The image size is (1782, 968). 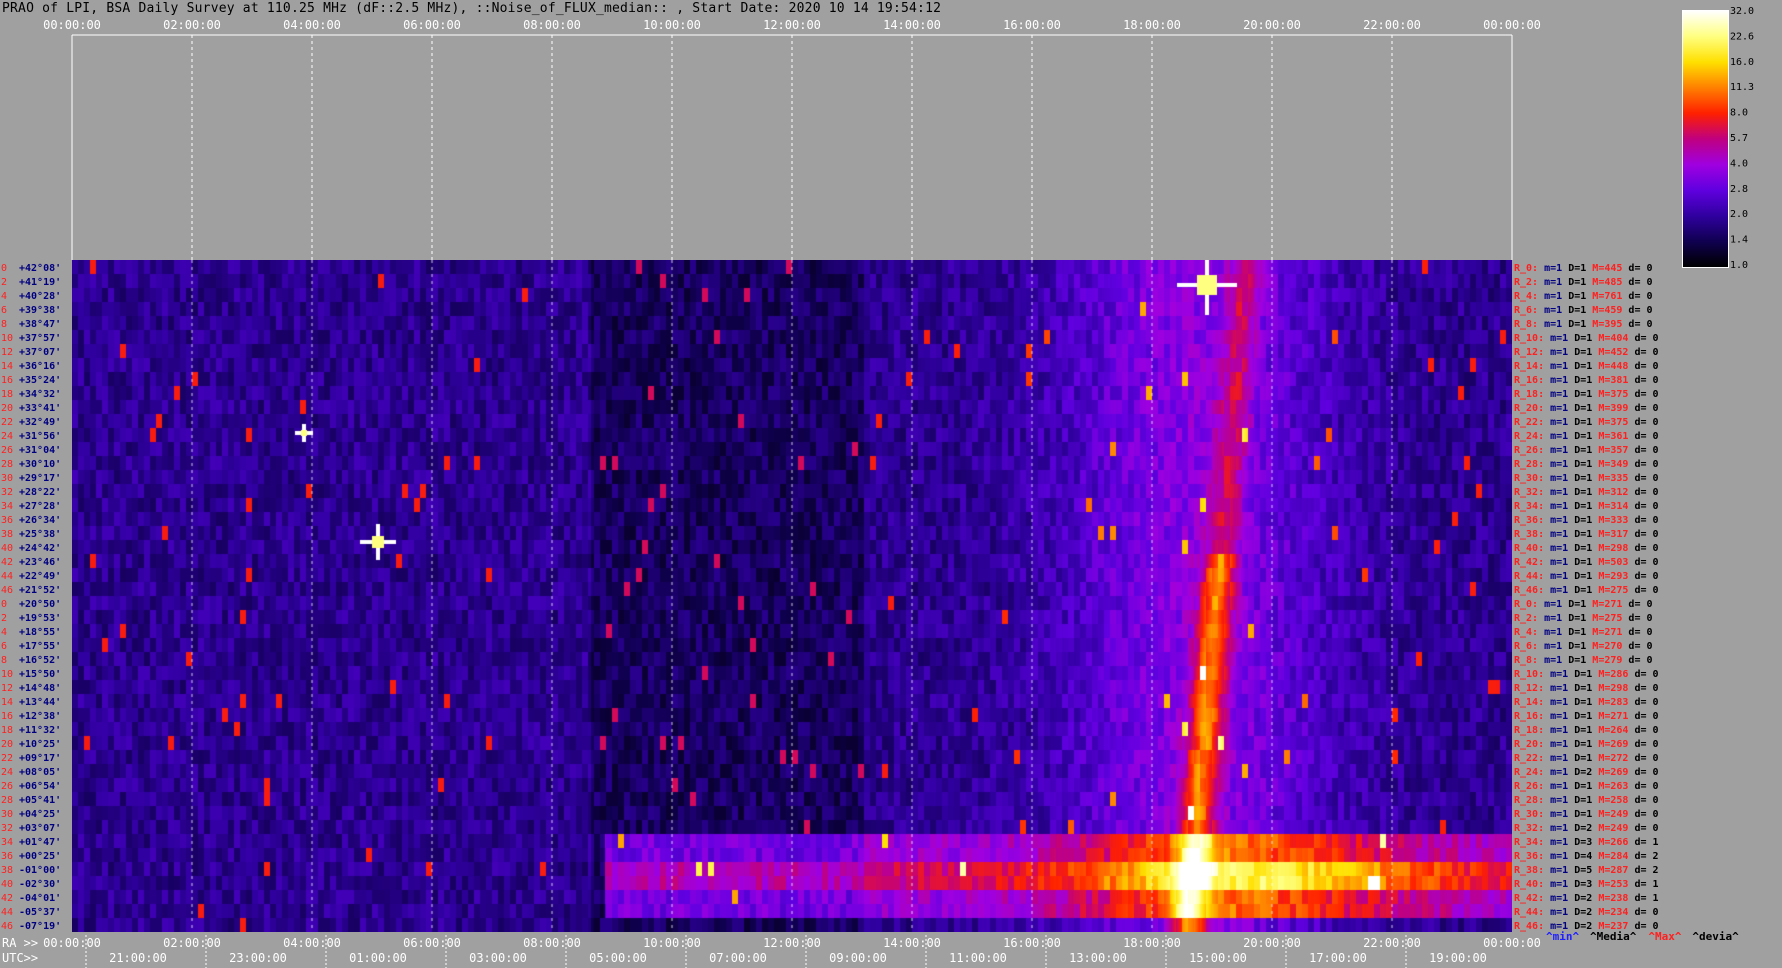 What do you see at coordinates (7, 478) in the screenshot?
I see `row-index-label: 30` at bounding box center [7, 478].